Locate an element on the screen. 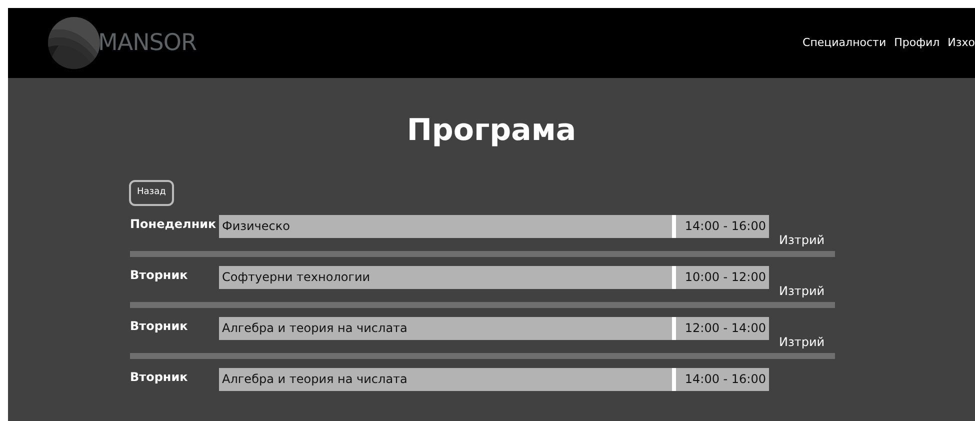 The height and width of the screenshot is (421, 975). logo-icon is located at coordinates (74, 43).